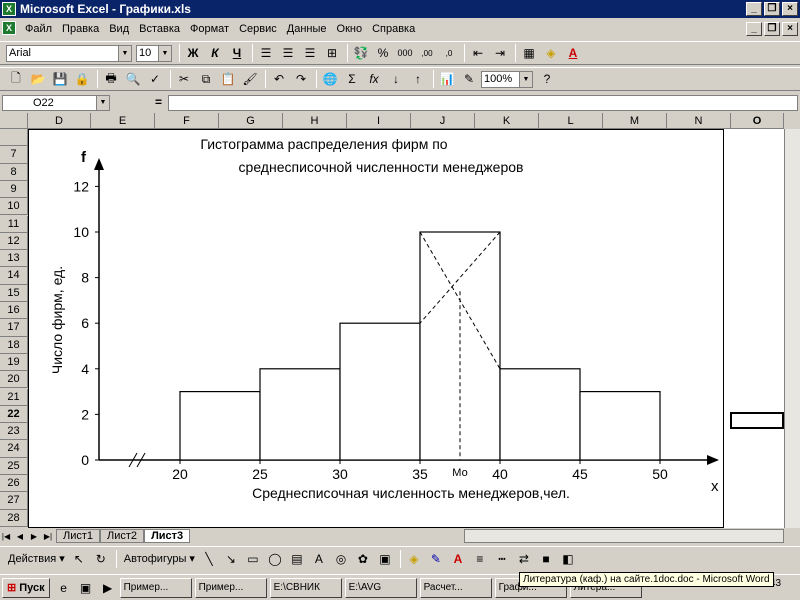  I want to click on autoshapes-menu: Автофигуры ▾, so click(159, 558).